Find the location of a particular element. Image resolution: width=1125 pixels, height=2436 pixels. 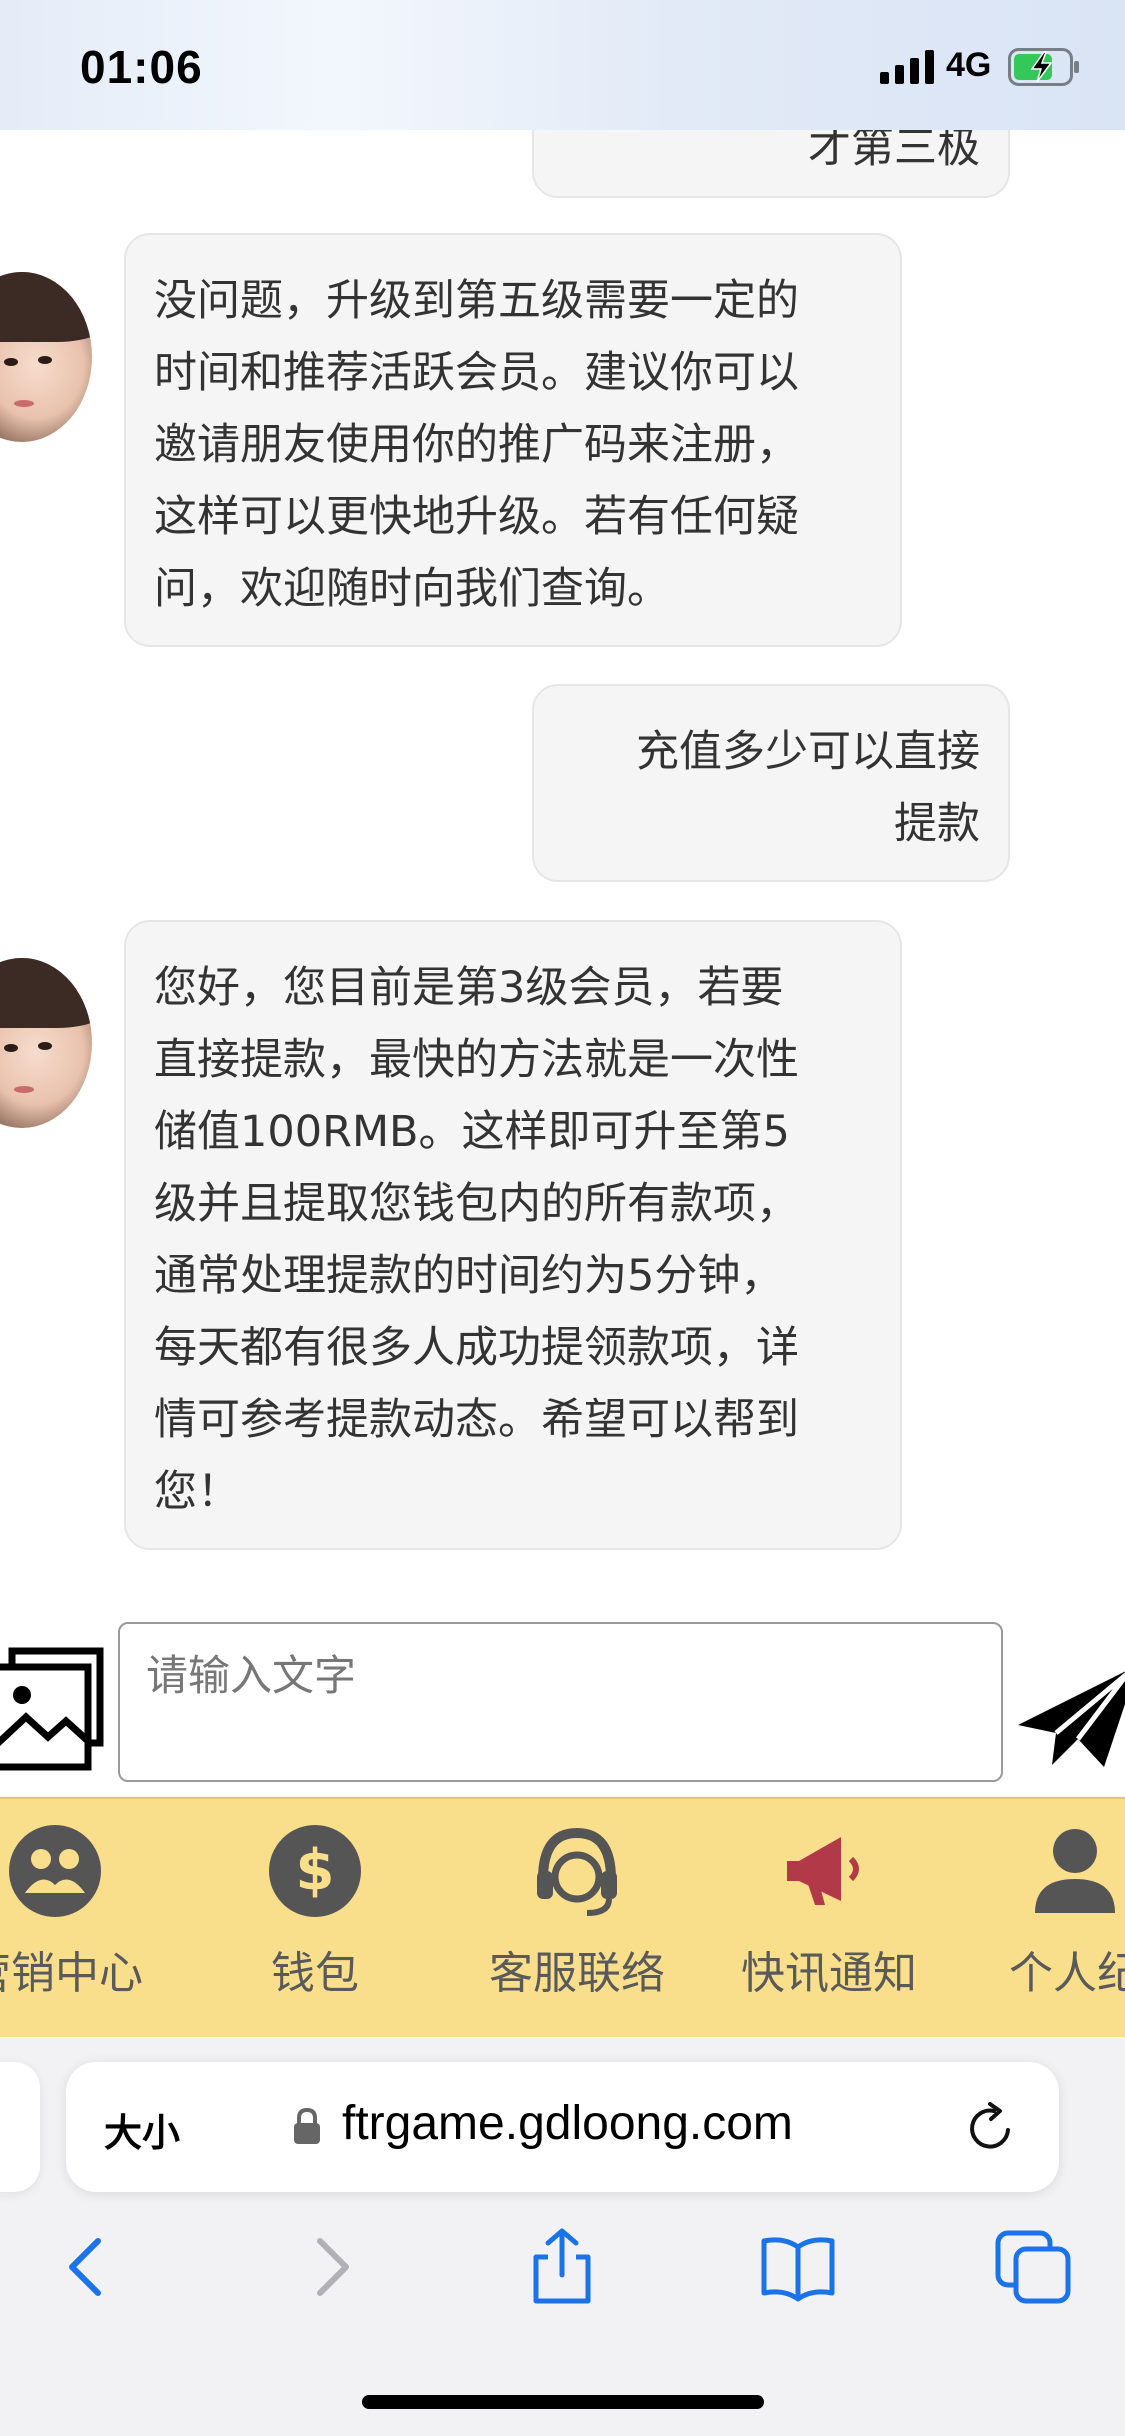

message-line: 级并且提取您钱包内的所有款项， is located at coordinates (476, 1204).